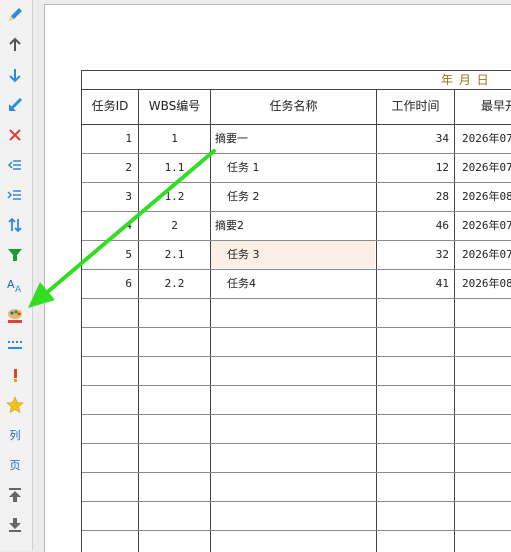  Describe the element at coordinates (415, 106) in the screenshot. I see `col-header-work: 工作时间` at that location.